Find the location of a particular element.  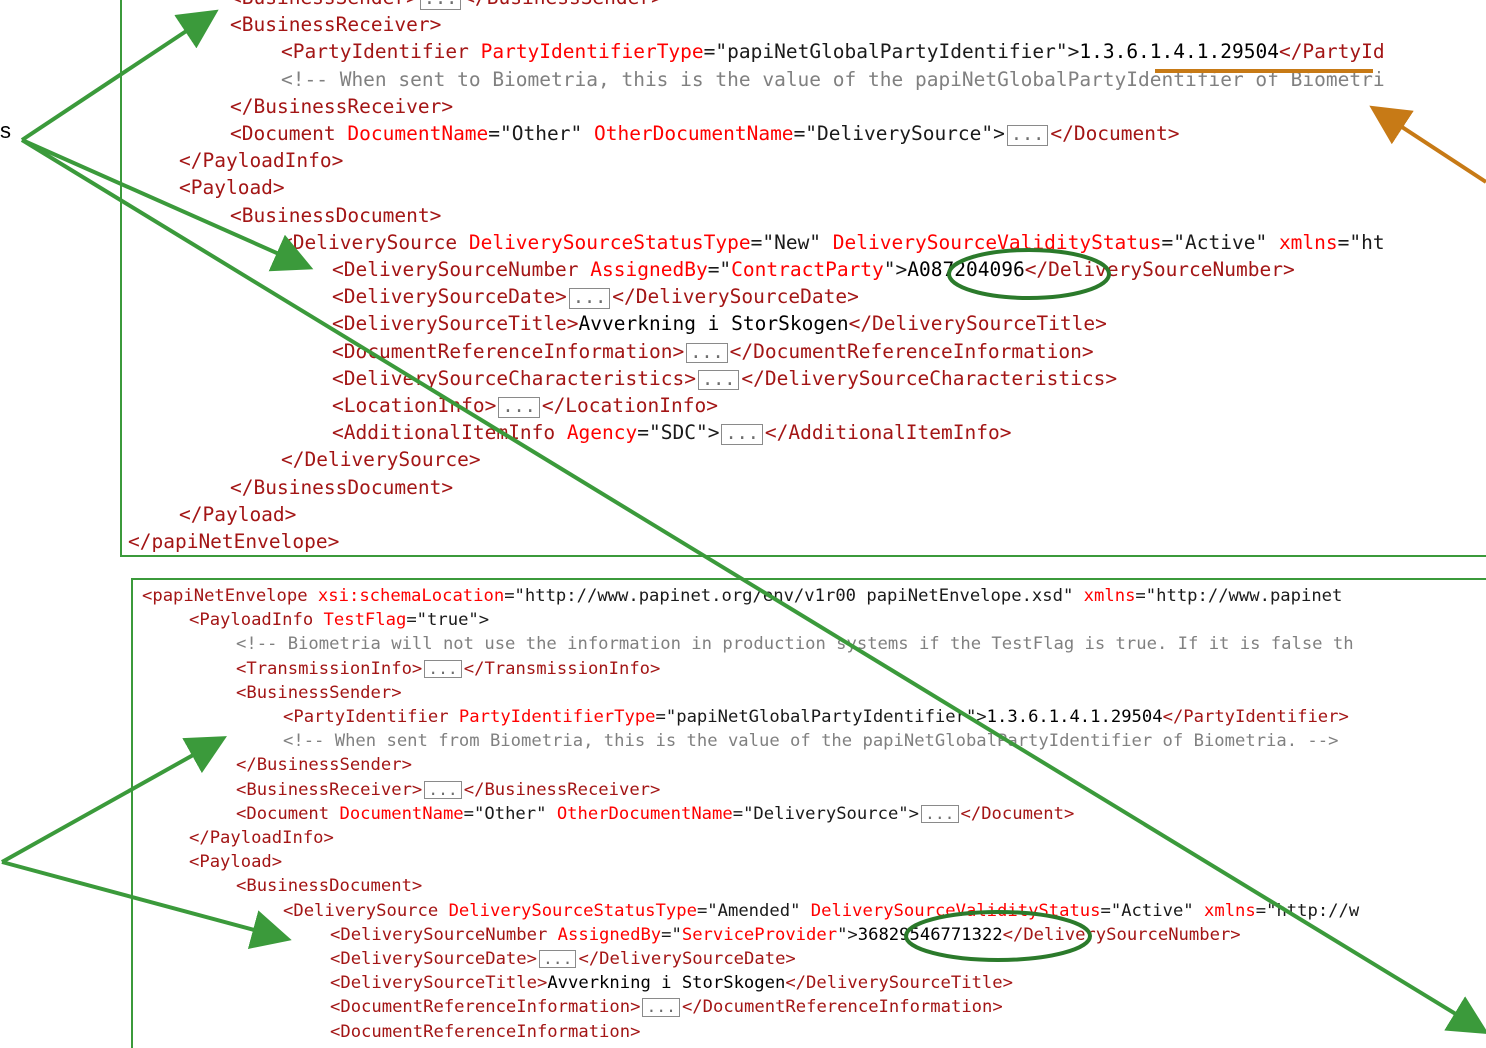

xml-tag: <DeliverySource is located at coordinates (366, 910).